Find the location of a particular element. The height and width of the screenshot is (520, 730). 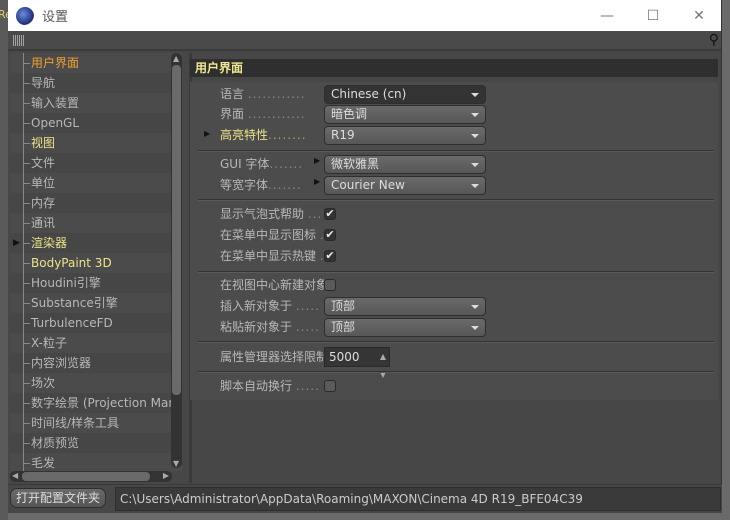

scroll-up-icon: ▲ is located at coordinates (176, 58).